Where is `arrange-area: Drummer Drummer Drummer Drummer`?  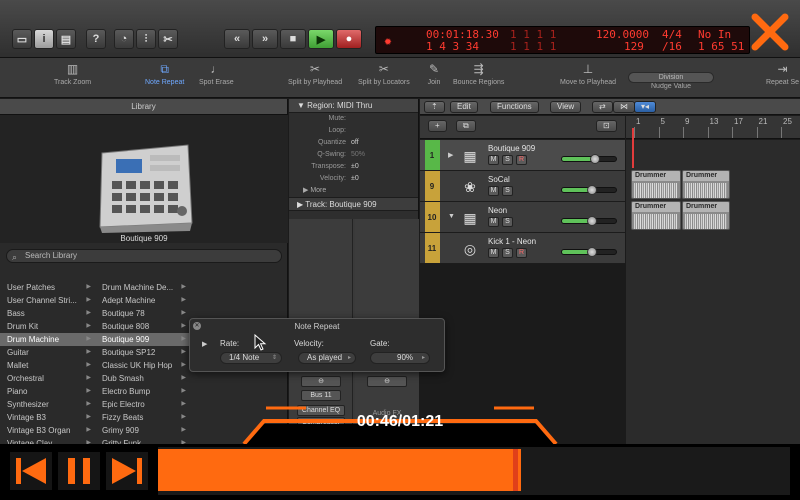
arrange-area: Drummer Drummer Drummer Drummer is located at coordinates (713, 300).